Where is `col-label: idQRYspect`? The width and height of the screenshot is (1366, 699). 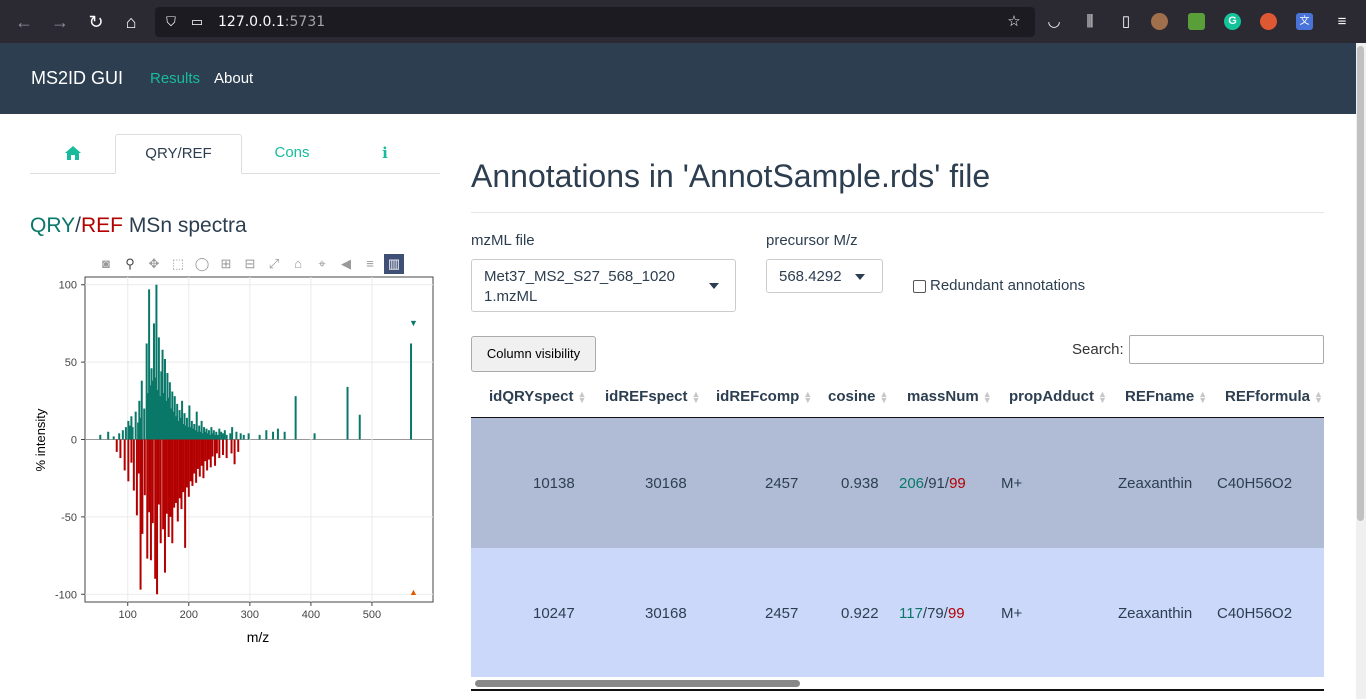
col-label: idQRYspect is located at coordinates (531, 396).